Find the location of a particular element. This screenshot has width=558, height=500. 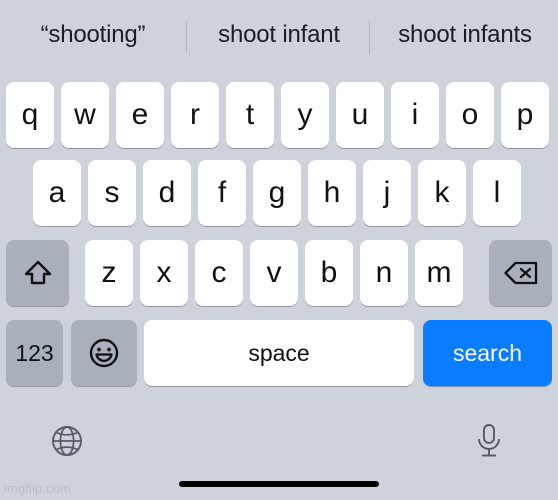

key-z: z is located at coordinates (109, 273).